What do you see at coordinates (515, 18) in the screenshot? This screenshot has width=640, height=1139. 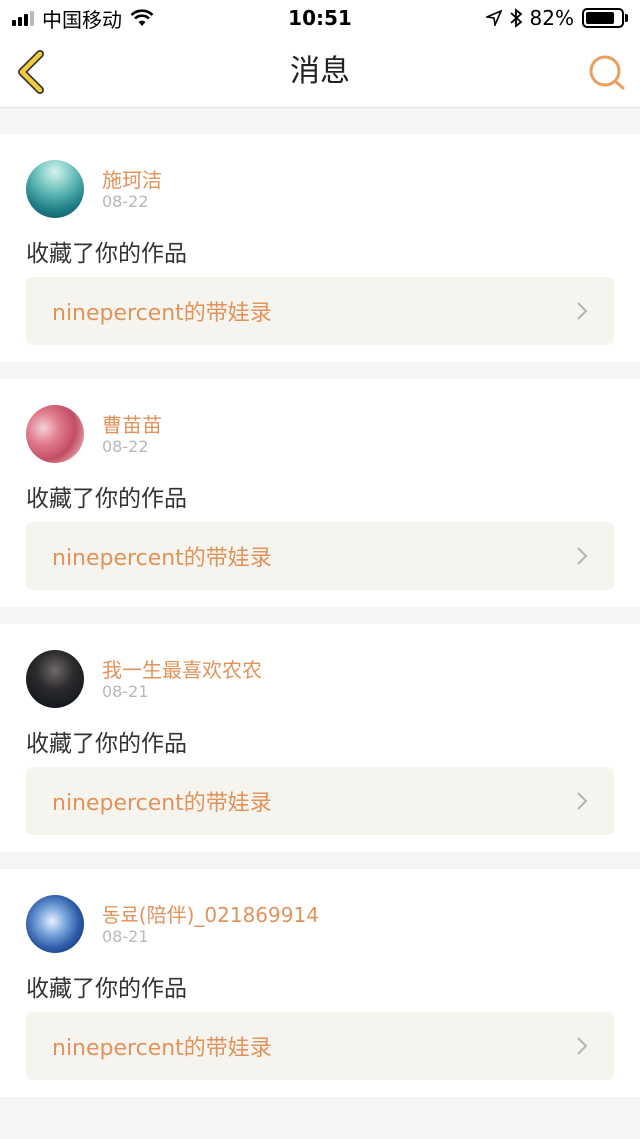 I see `bluetooth-icon` at bounding box center [515, 18].